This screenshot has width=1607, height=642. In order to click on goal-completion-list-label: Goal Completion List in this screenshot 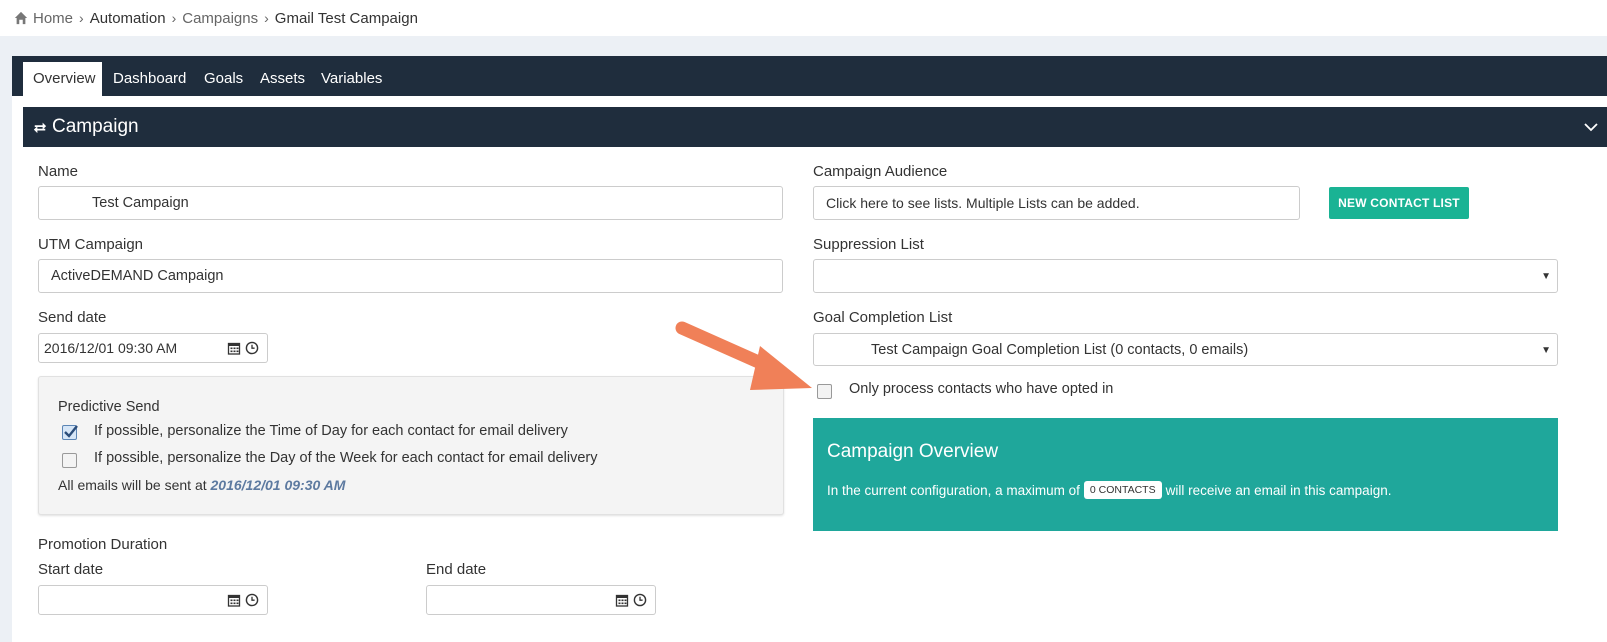, I will do `click(883, 317)`.